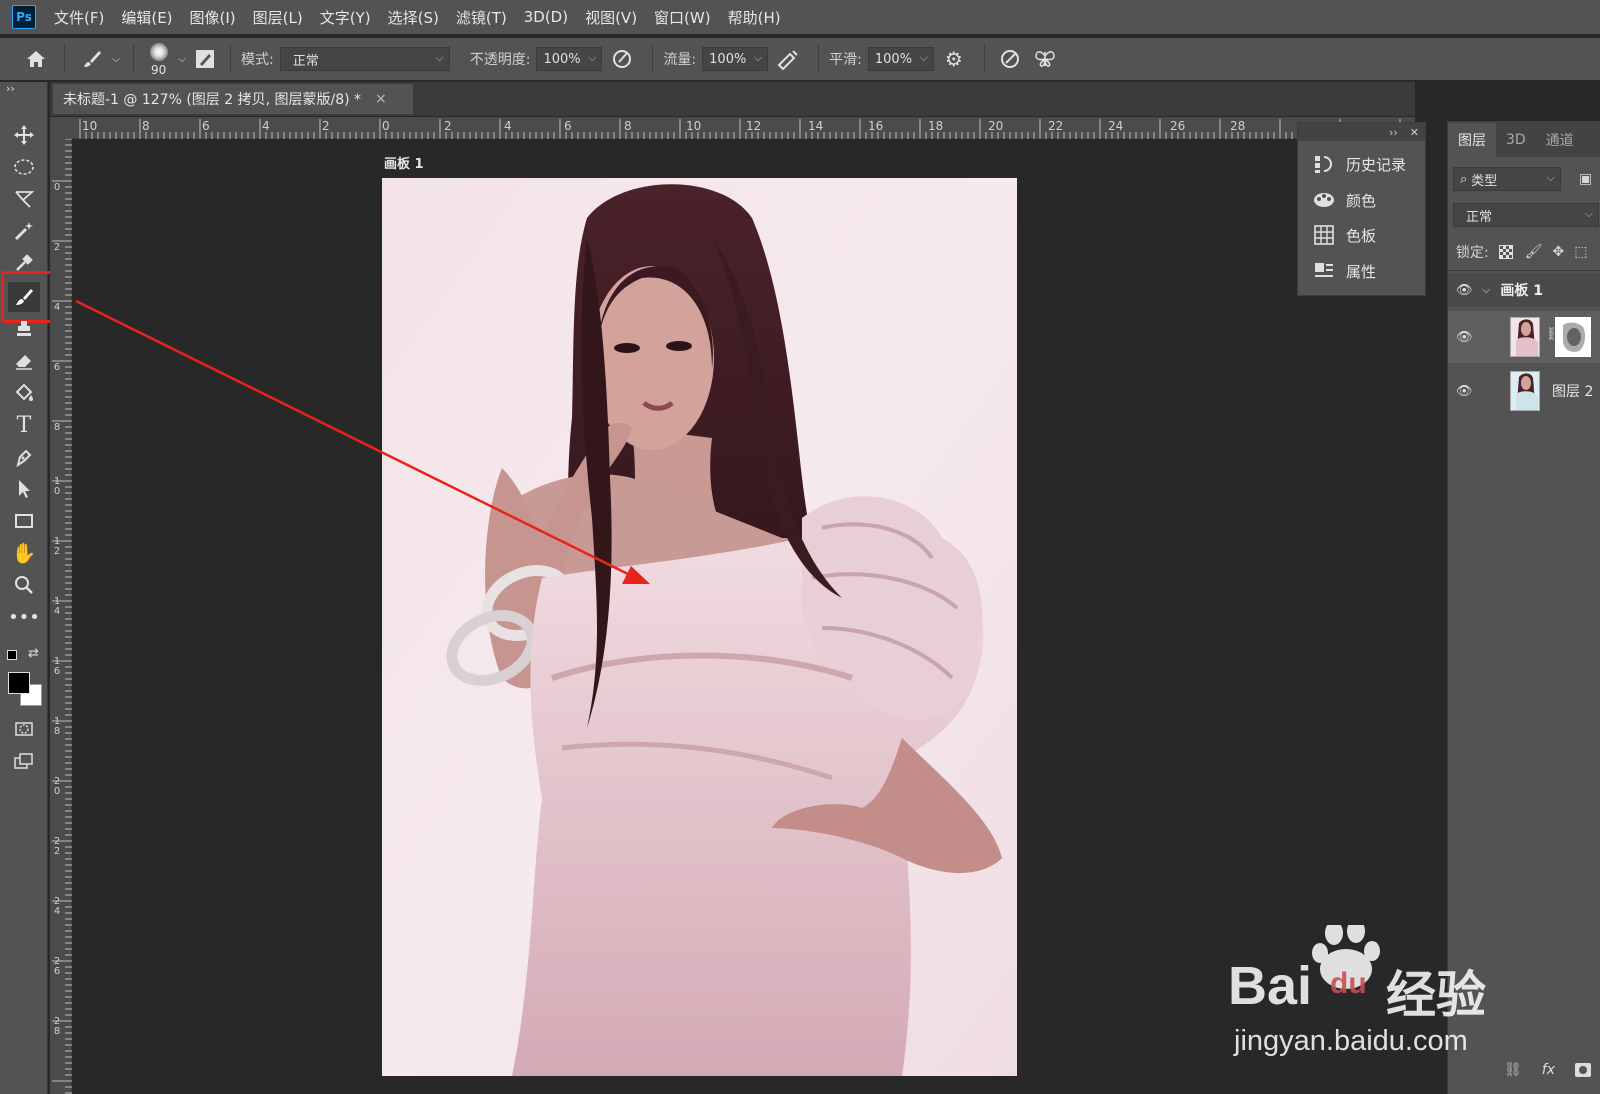 The width and height of the screenshot is (1600, 1094). Describe the element at coordinates (1344, 271) in the screenshot. I see `panel-properties: 属性` at that location.